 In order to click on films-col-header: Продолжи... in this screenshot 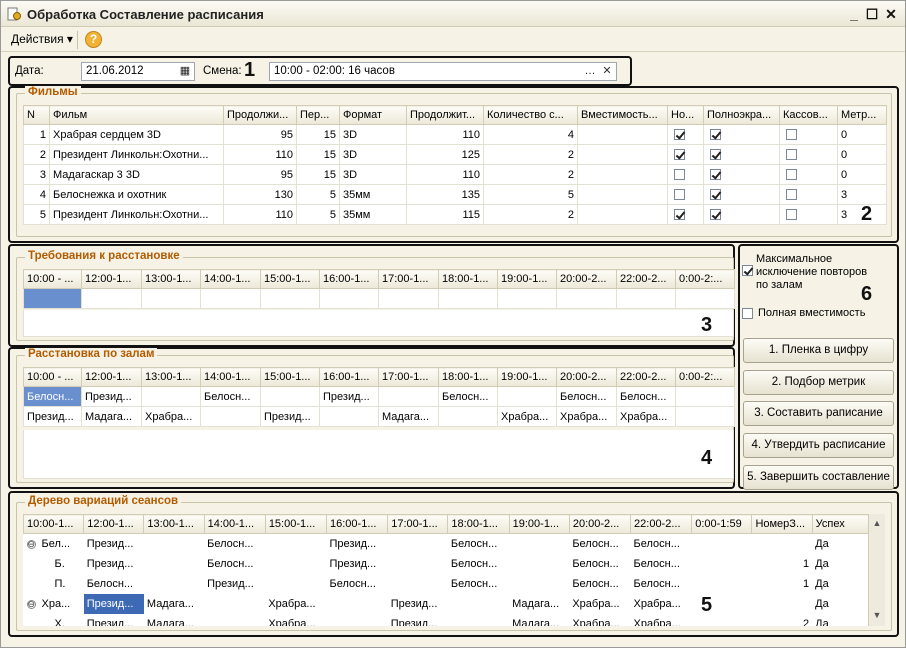, I will do `click(260, 115)`.